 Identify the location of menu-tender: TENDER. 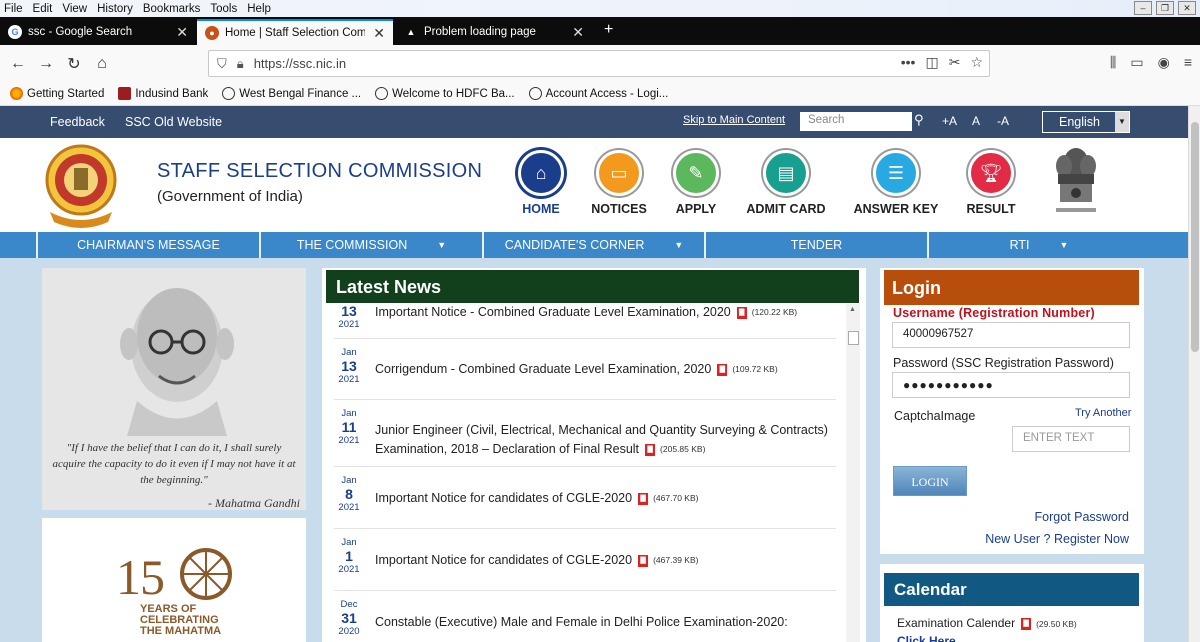
(815, 245).